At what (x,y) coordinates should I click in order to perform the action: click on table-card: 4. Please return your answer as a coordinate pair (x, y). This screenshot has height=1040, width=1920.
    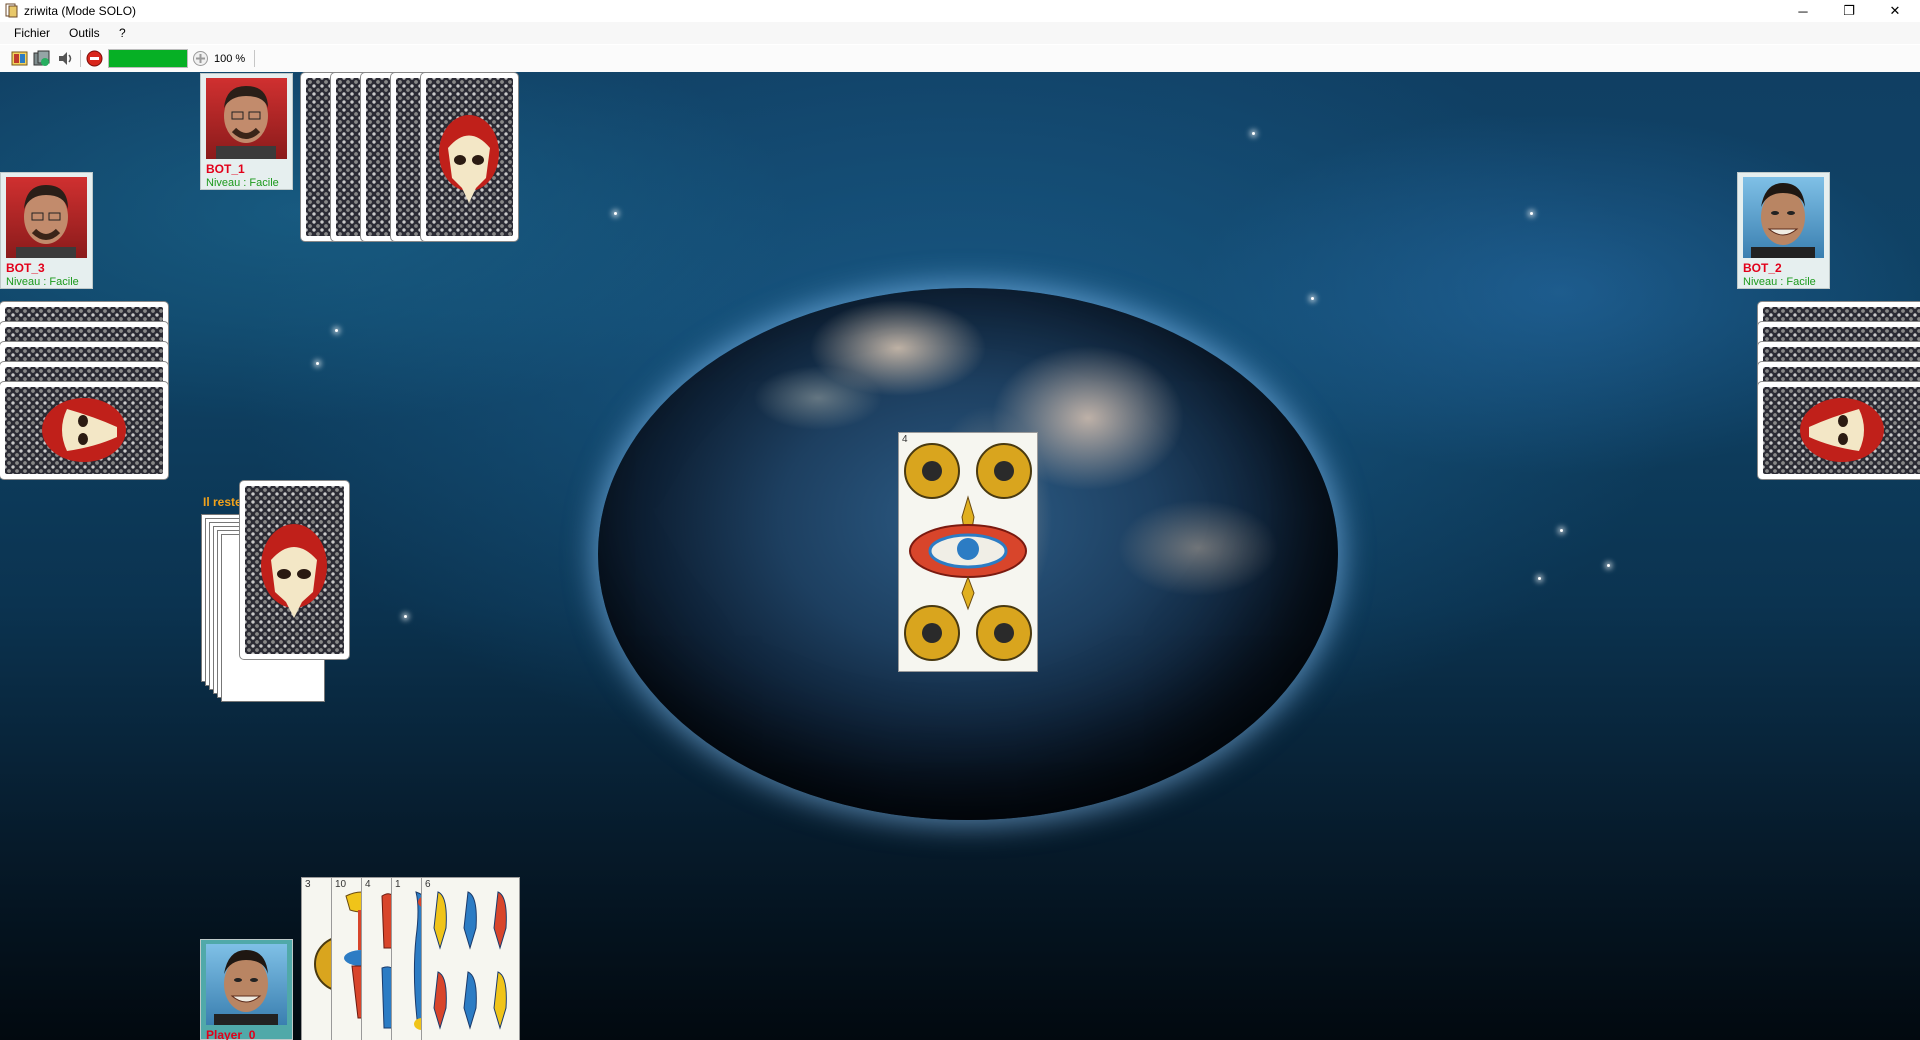
    Looking at the image, I should click on (968, 552).